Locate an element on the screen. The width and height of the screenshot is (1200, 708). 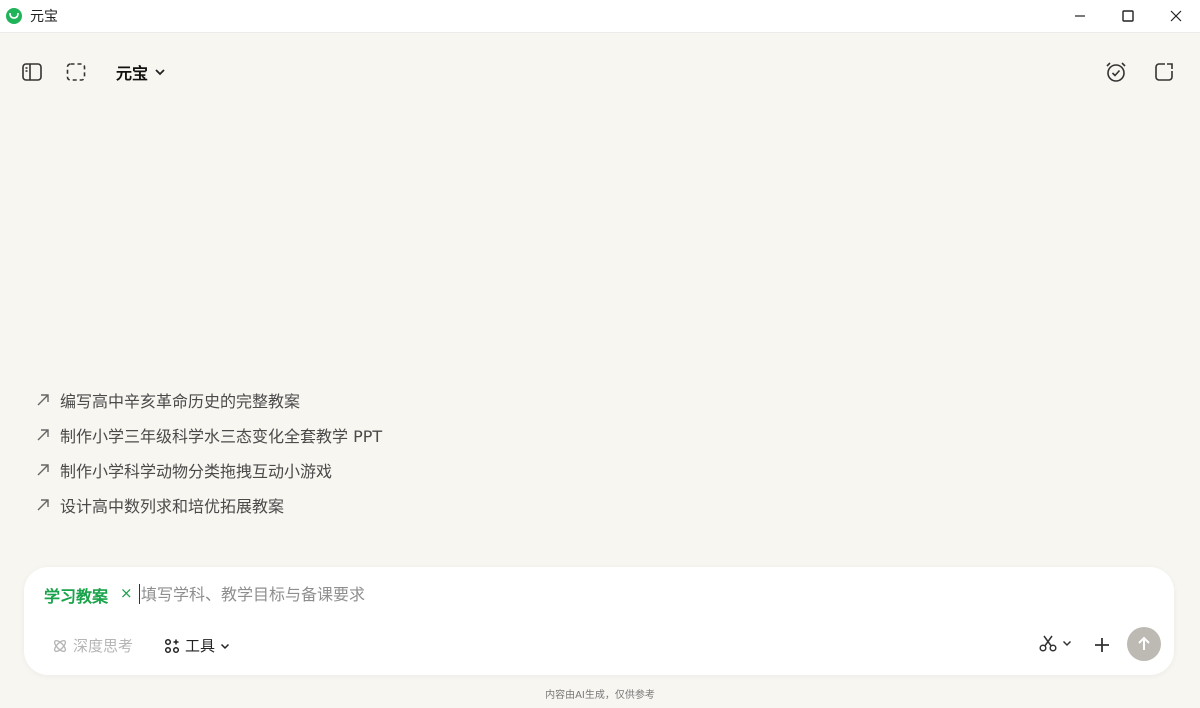
prompt-input is located at coordinates (591, 594).